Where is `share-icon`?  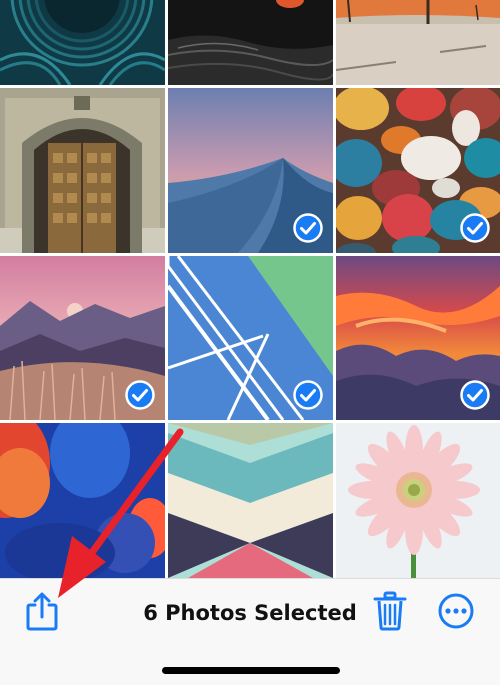
share-icon is located at coordinates (42, 613).